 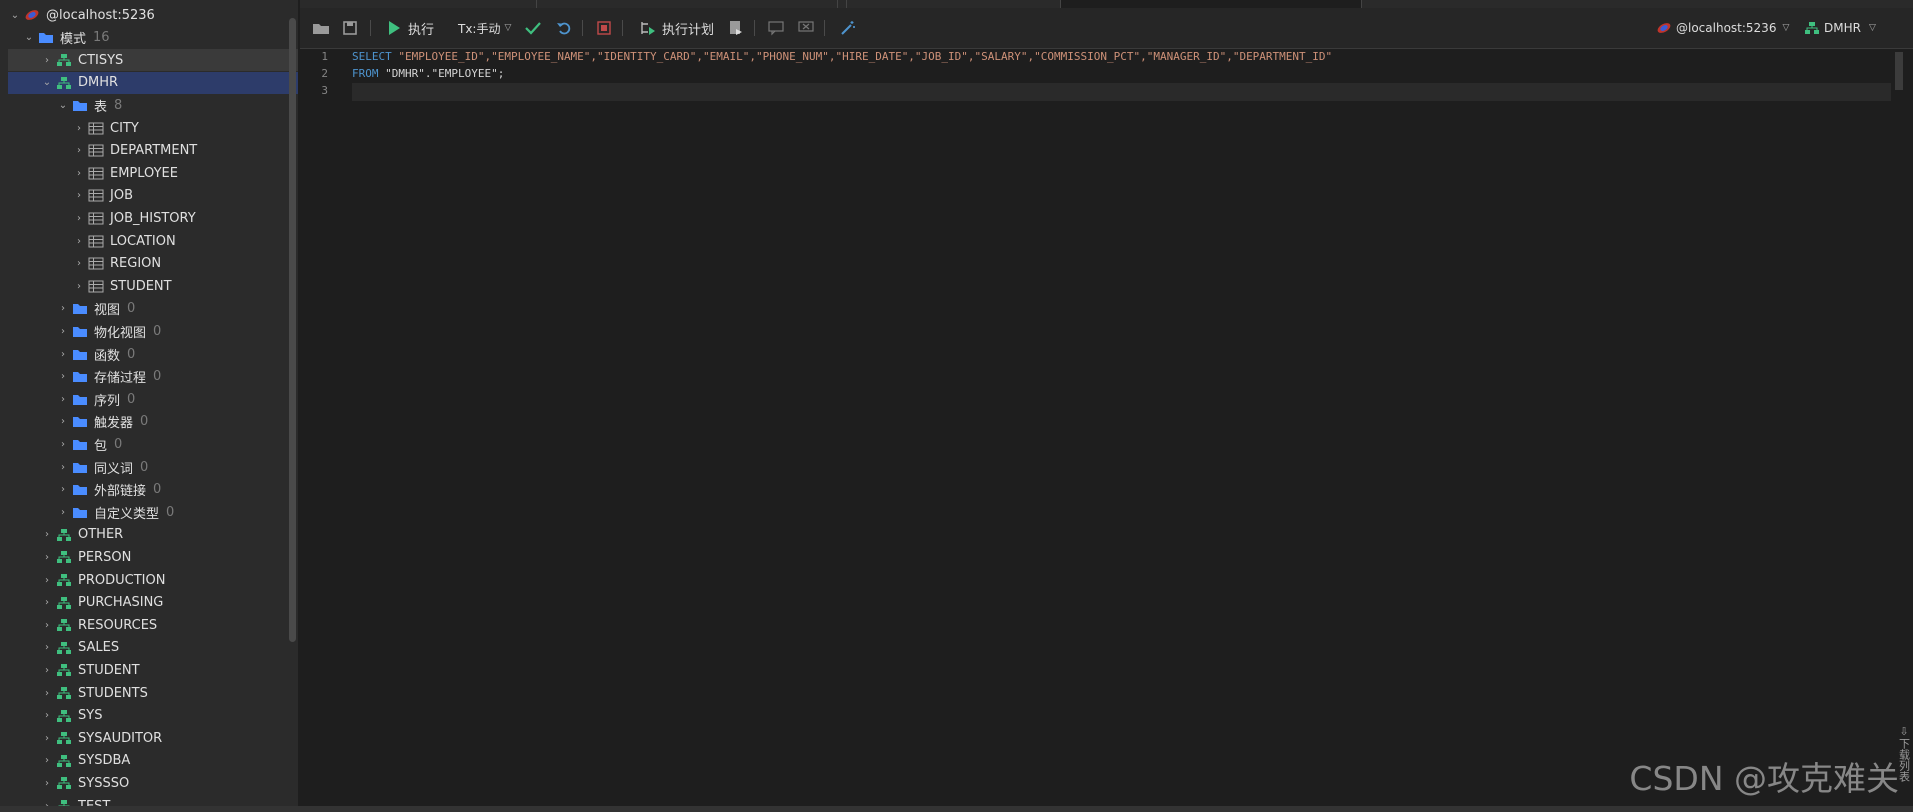 I want to click on tree-item-table: › STUDENT, so click(x=153, y=286).